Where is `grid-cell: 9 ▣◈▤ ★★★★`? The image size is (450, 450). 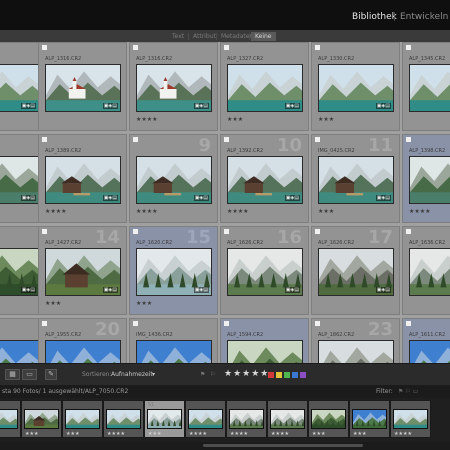
grid-cell: 9 ▣◈▤ ★★★★ is located at coordinates (173, 178).